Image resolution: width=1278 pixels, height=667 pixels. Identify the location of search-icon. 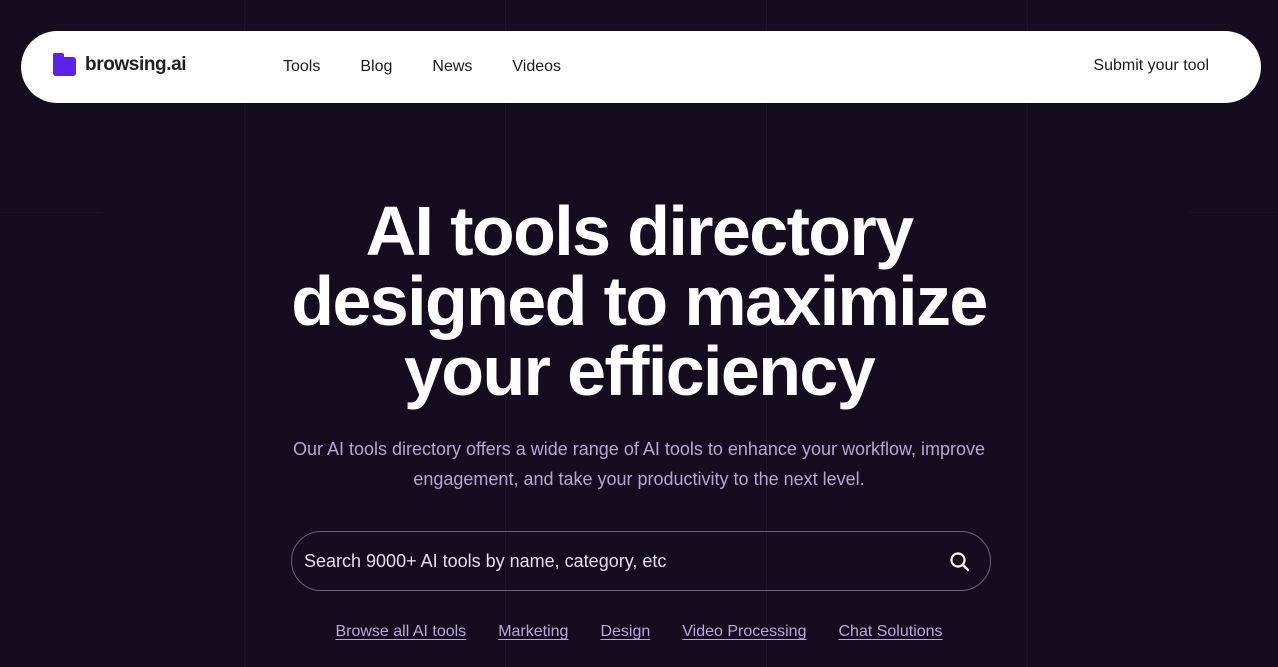
(960, 562).